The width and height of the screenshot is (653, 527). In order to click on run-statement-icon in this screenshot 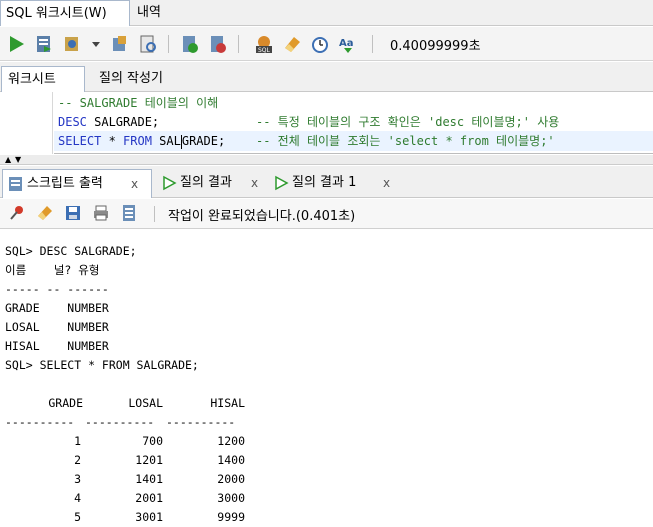, I will do `click(16, 44)`.